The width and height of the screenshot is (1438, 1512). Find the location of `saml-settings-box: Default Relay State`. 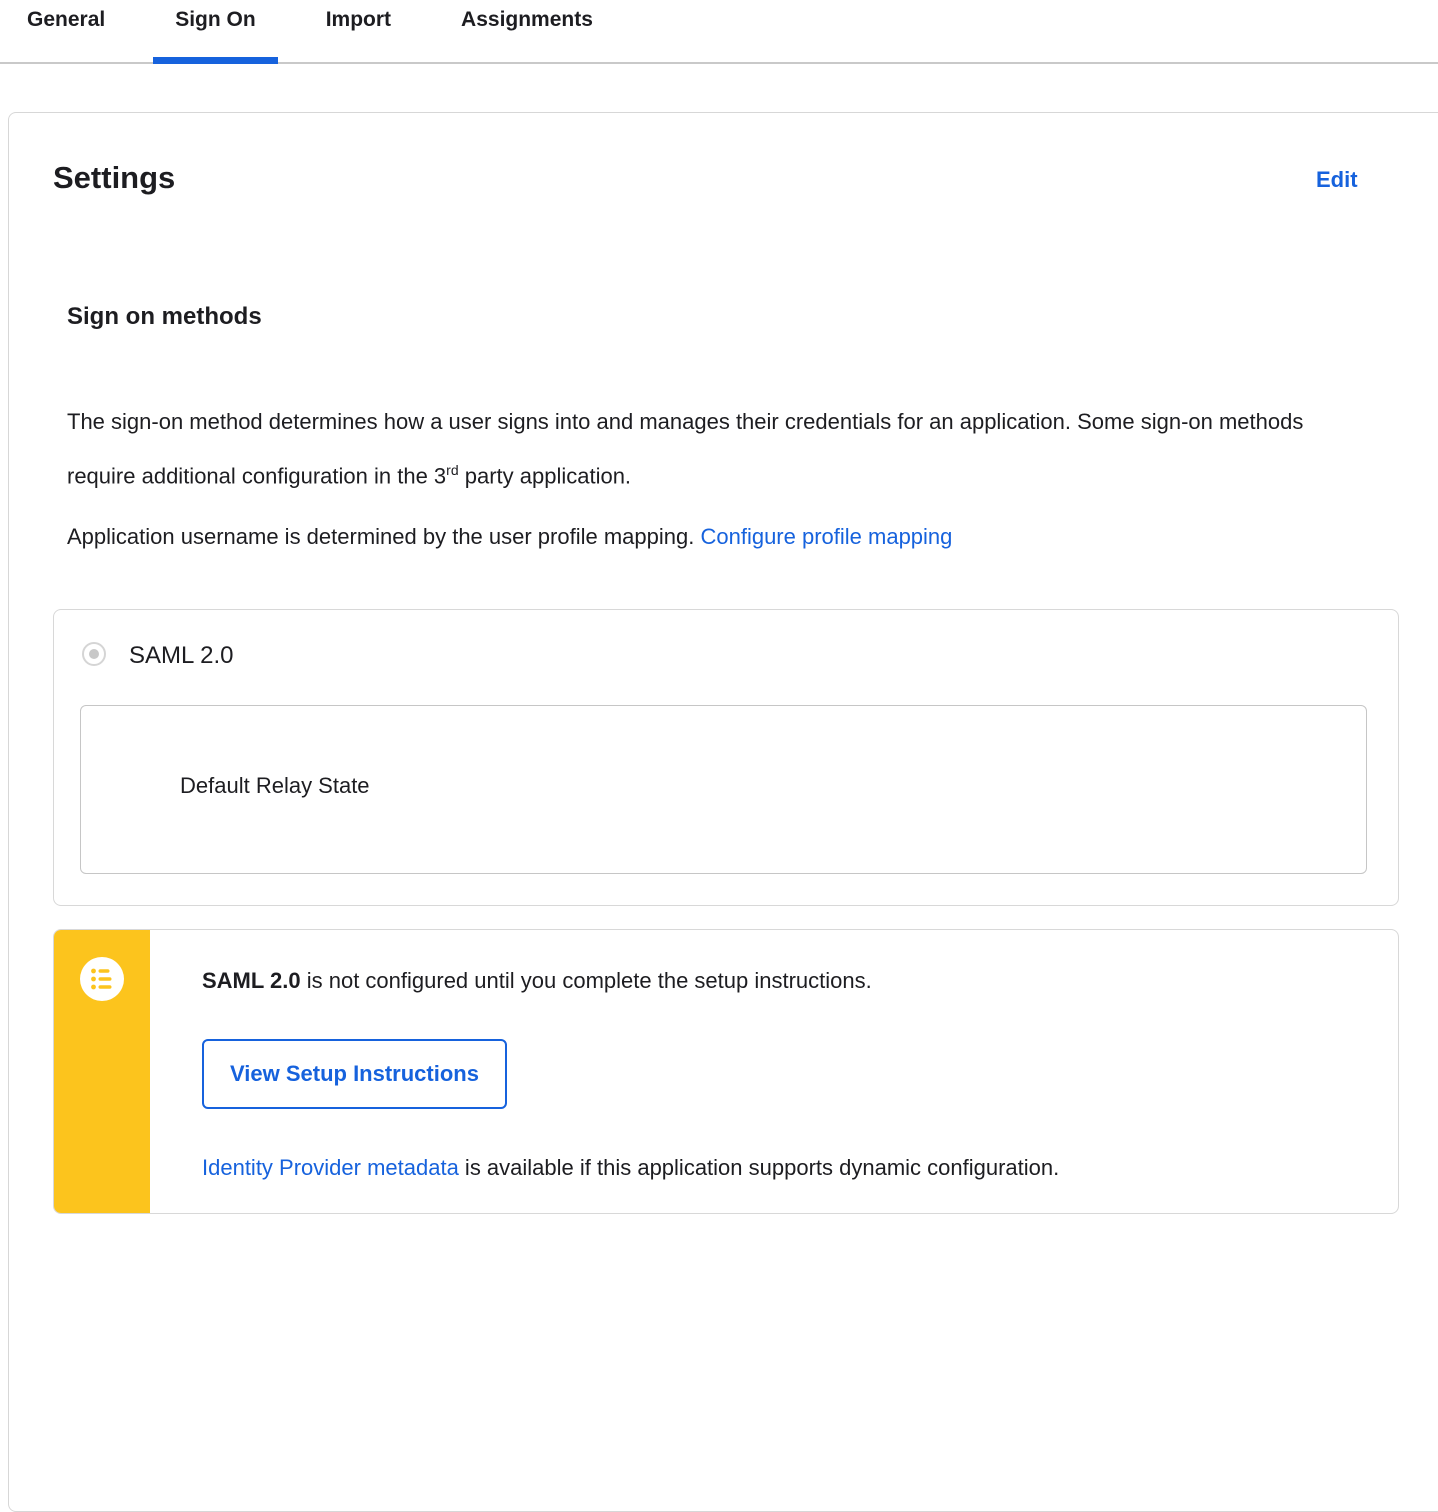

saml-settings-box: Default Relay State is located at coordinates (723, 789).